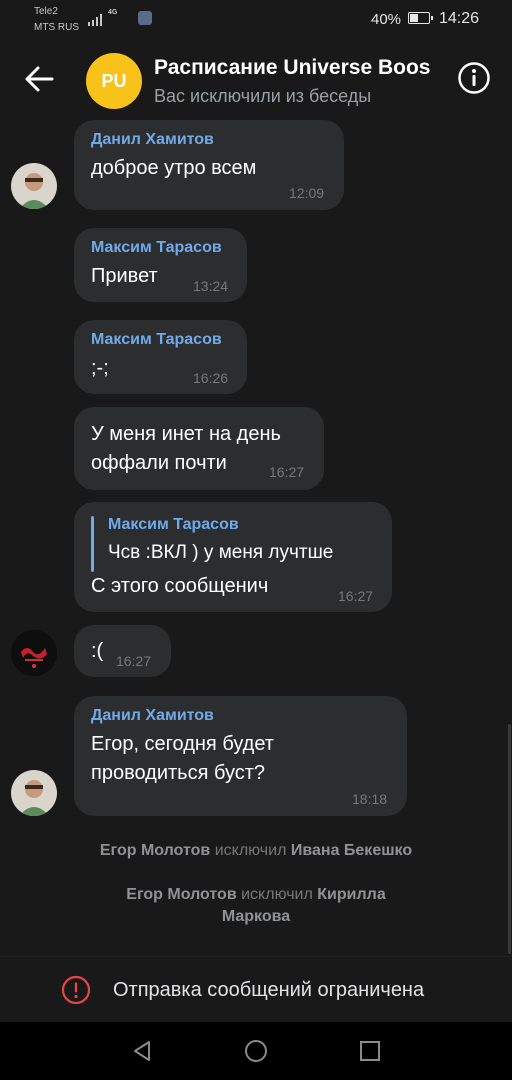 This screenshot has width=512, height=1080. What do you see at coordinates (114, 81) in the screenshot?
I see `chat-avatar: PU` at bounding box center [114, 81].